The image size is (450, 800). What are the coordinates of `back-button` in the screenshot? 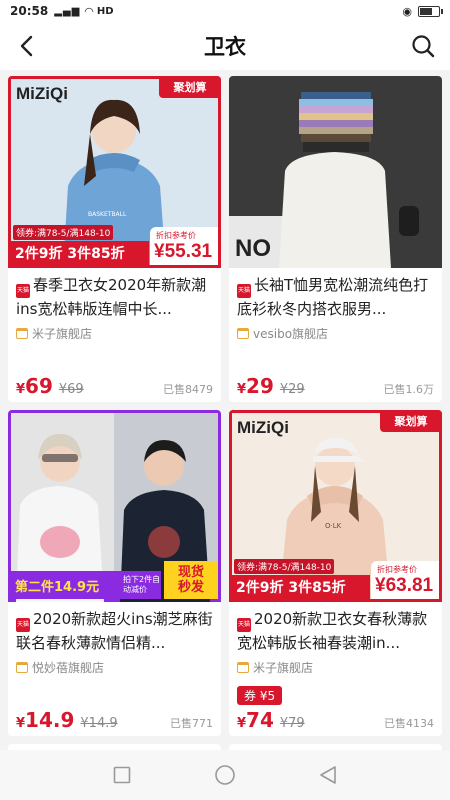 It's located at (26, 46).